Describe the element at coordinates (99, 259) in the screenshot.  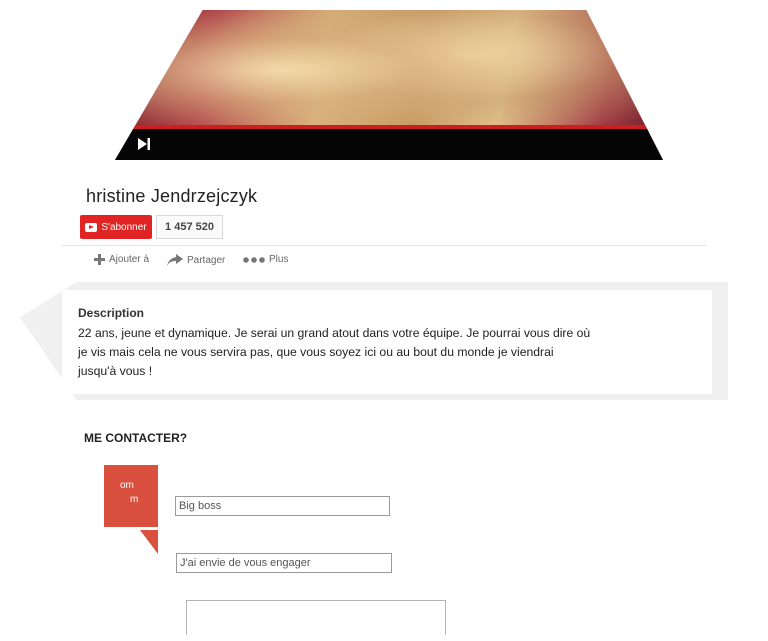
I see `plus-icon` at that location.